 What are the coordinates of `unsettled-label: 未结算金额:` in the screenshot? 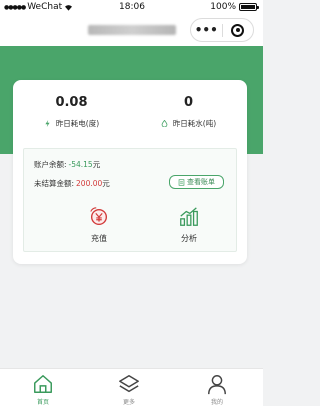 It's located at (54, 183).